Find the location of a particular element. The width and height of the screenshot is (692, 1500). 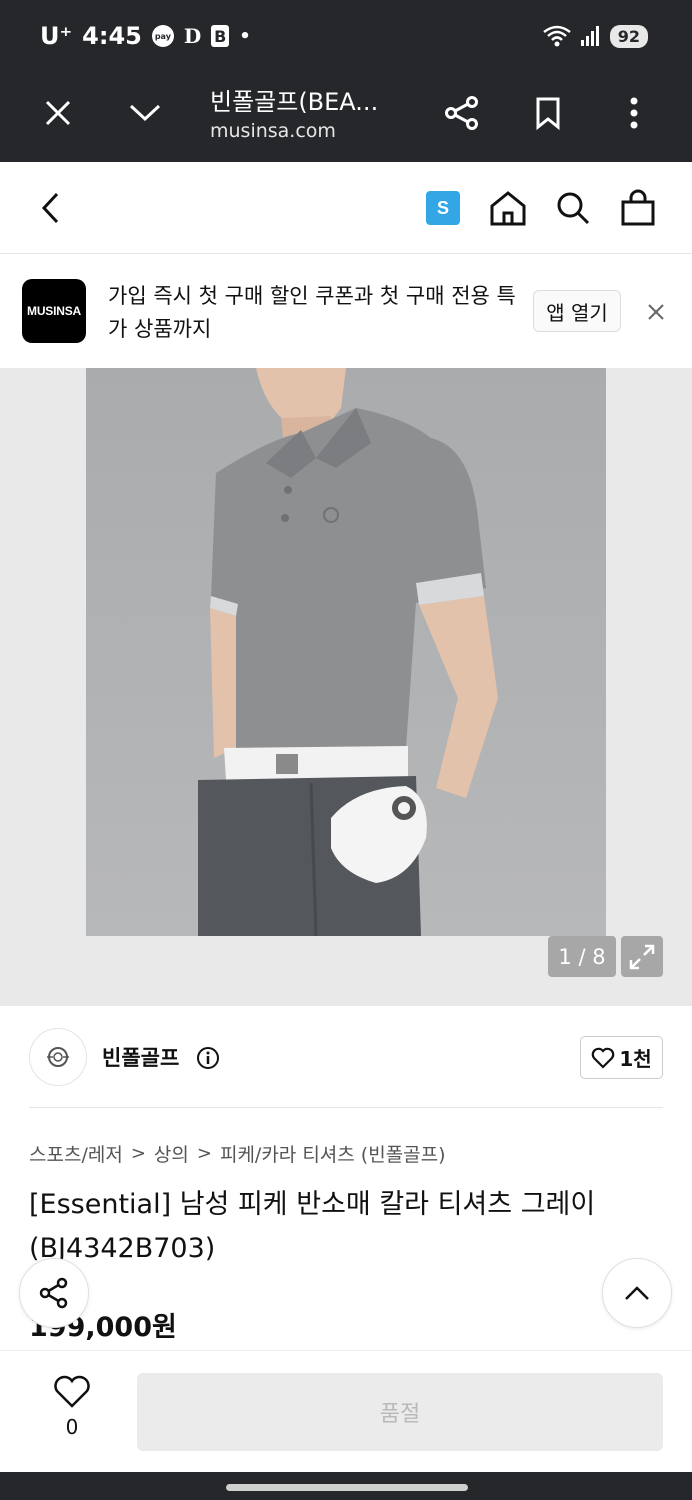

s-badge: S is located at coordinates (443, 208).